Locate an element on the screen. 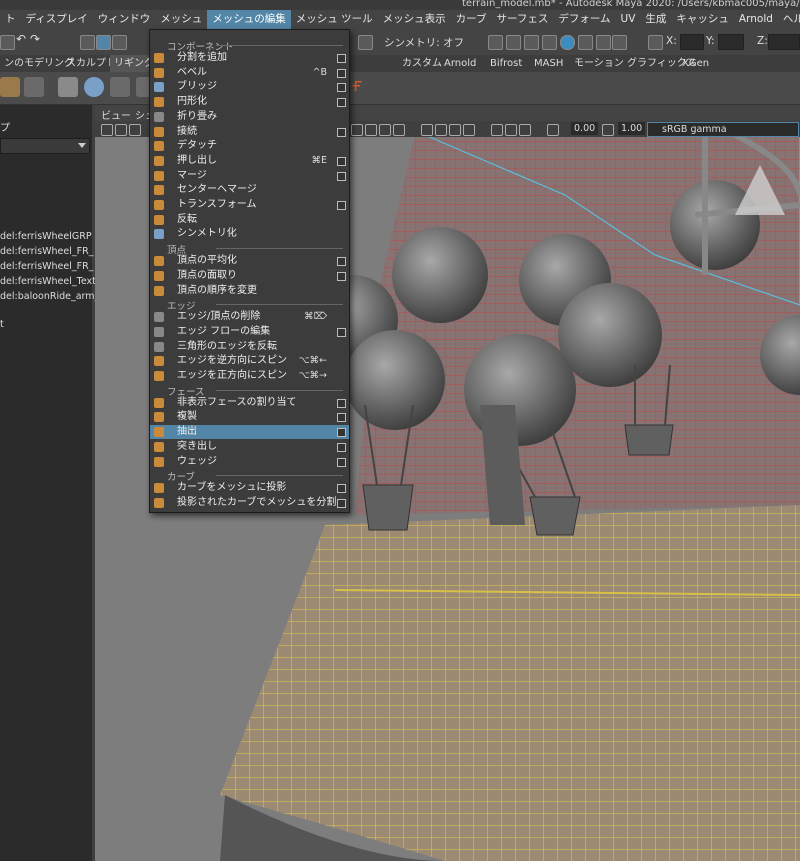  paint-weights-icon is located at coordinates (120, 87).